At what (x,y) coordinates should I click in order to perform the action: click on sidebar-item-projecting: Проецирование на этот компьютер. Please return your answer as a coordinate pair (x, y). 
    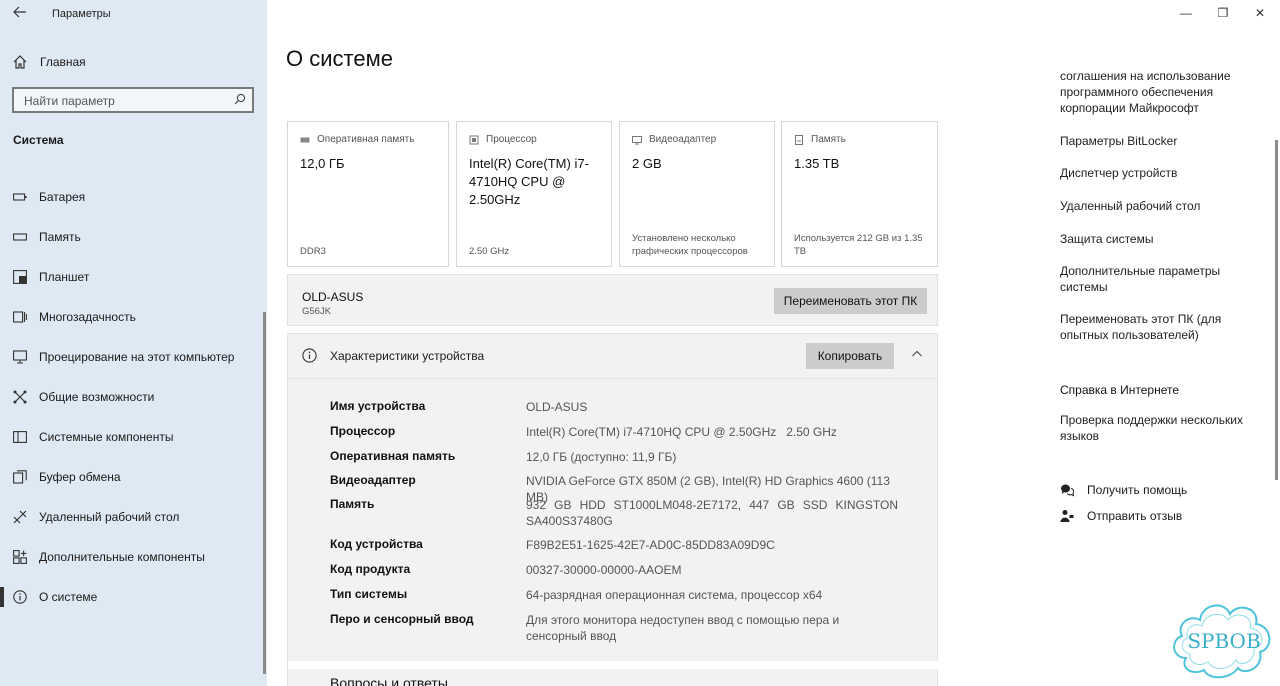
    Looking at the image, I should click on (131, 357).